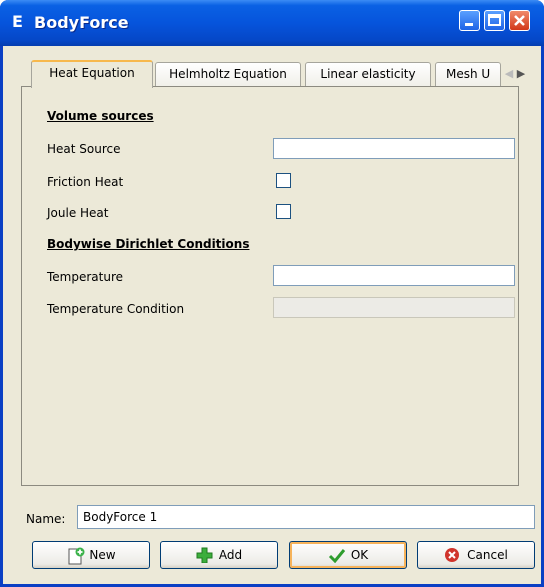  I want to click on joule-heat-label: Joule Heat, so click(78, 213).